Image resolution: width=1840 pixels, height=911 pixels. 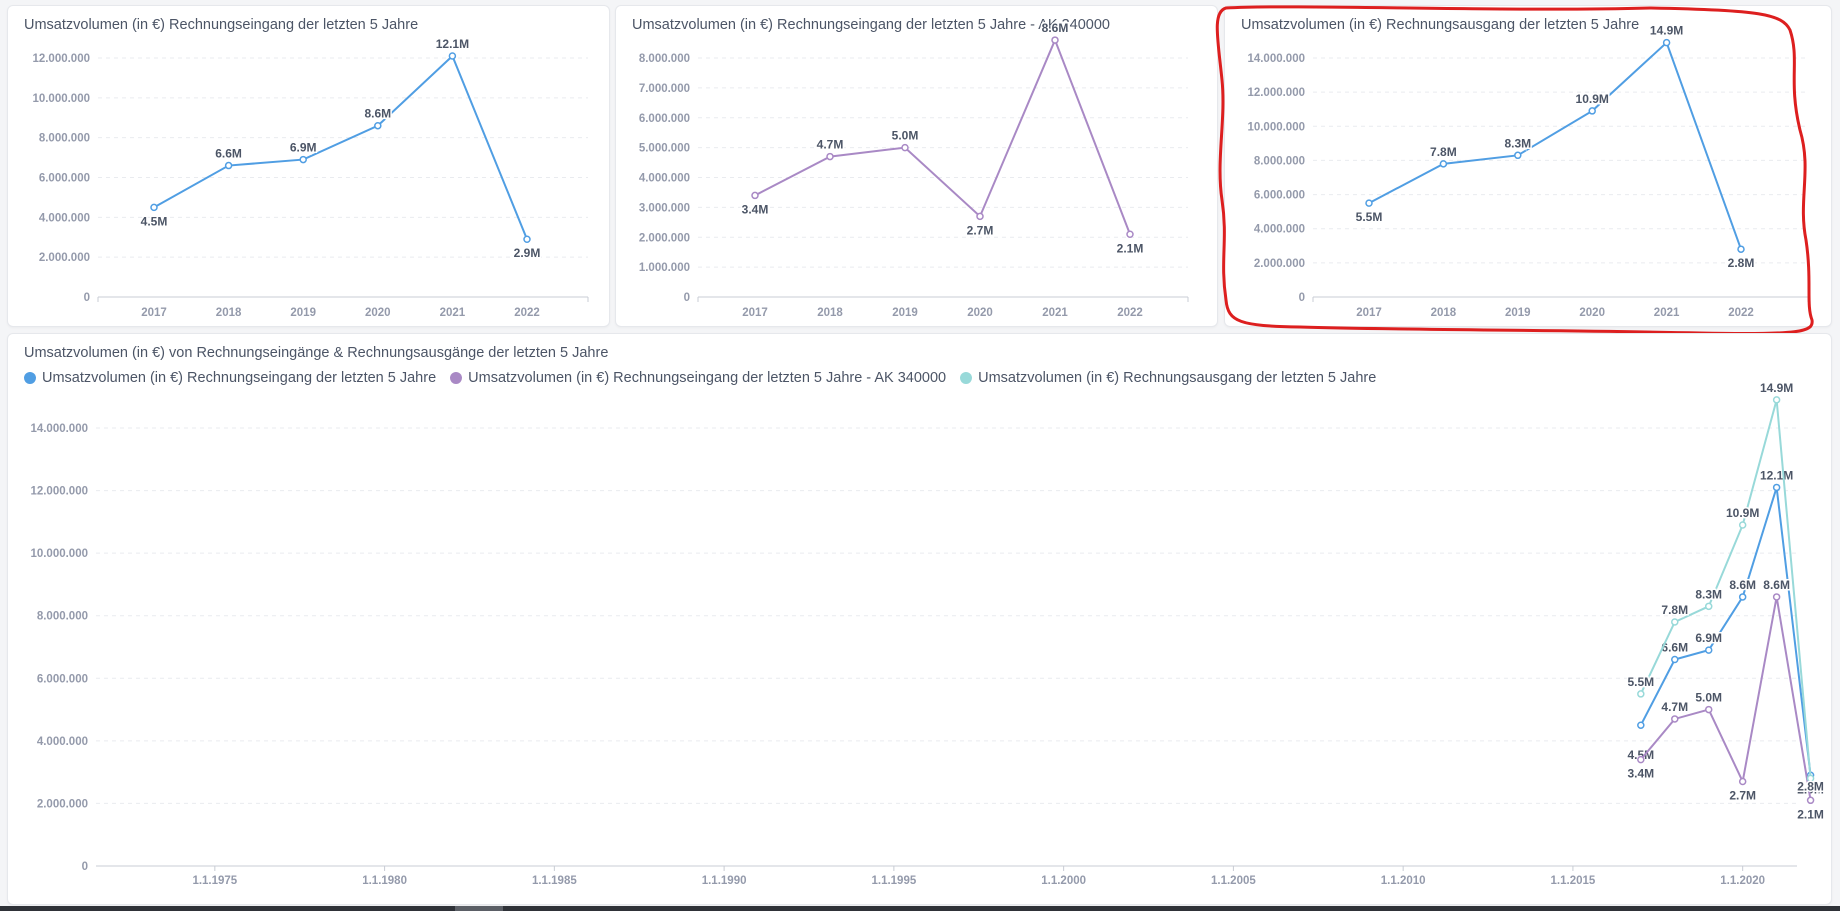 I want to click on x-tick-label: 1.1.1985, so click(x=554, y=881).